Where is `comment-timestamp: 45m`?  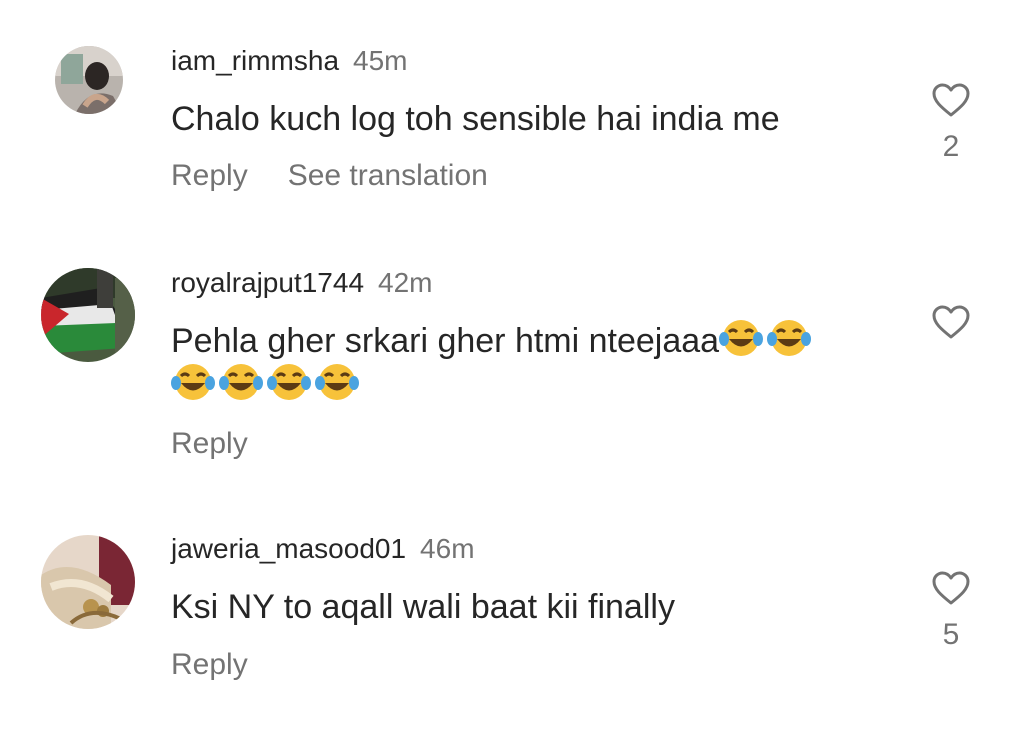 comment-timestamp: 45m is located at coordinates (380, 60).